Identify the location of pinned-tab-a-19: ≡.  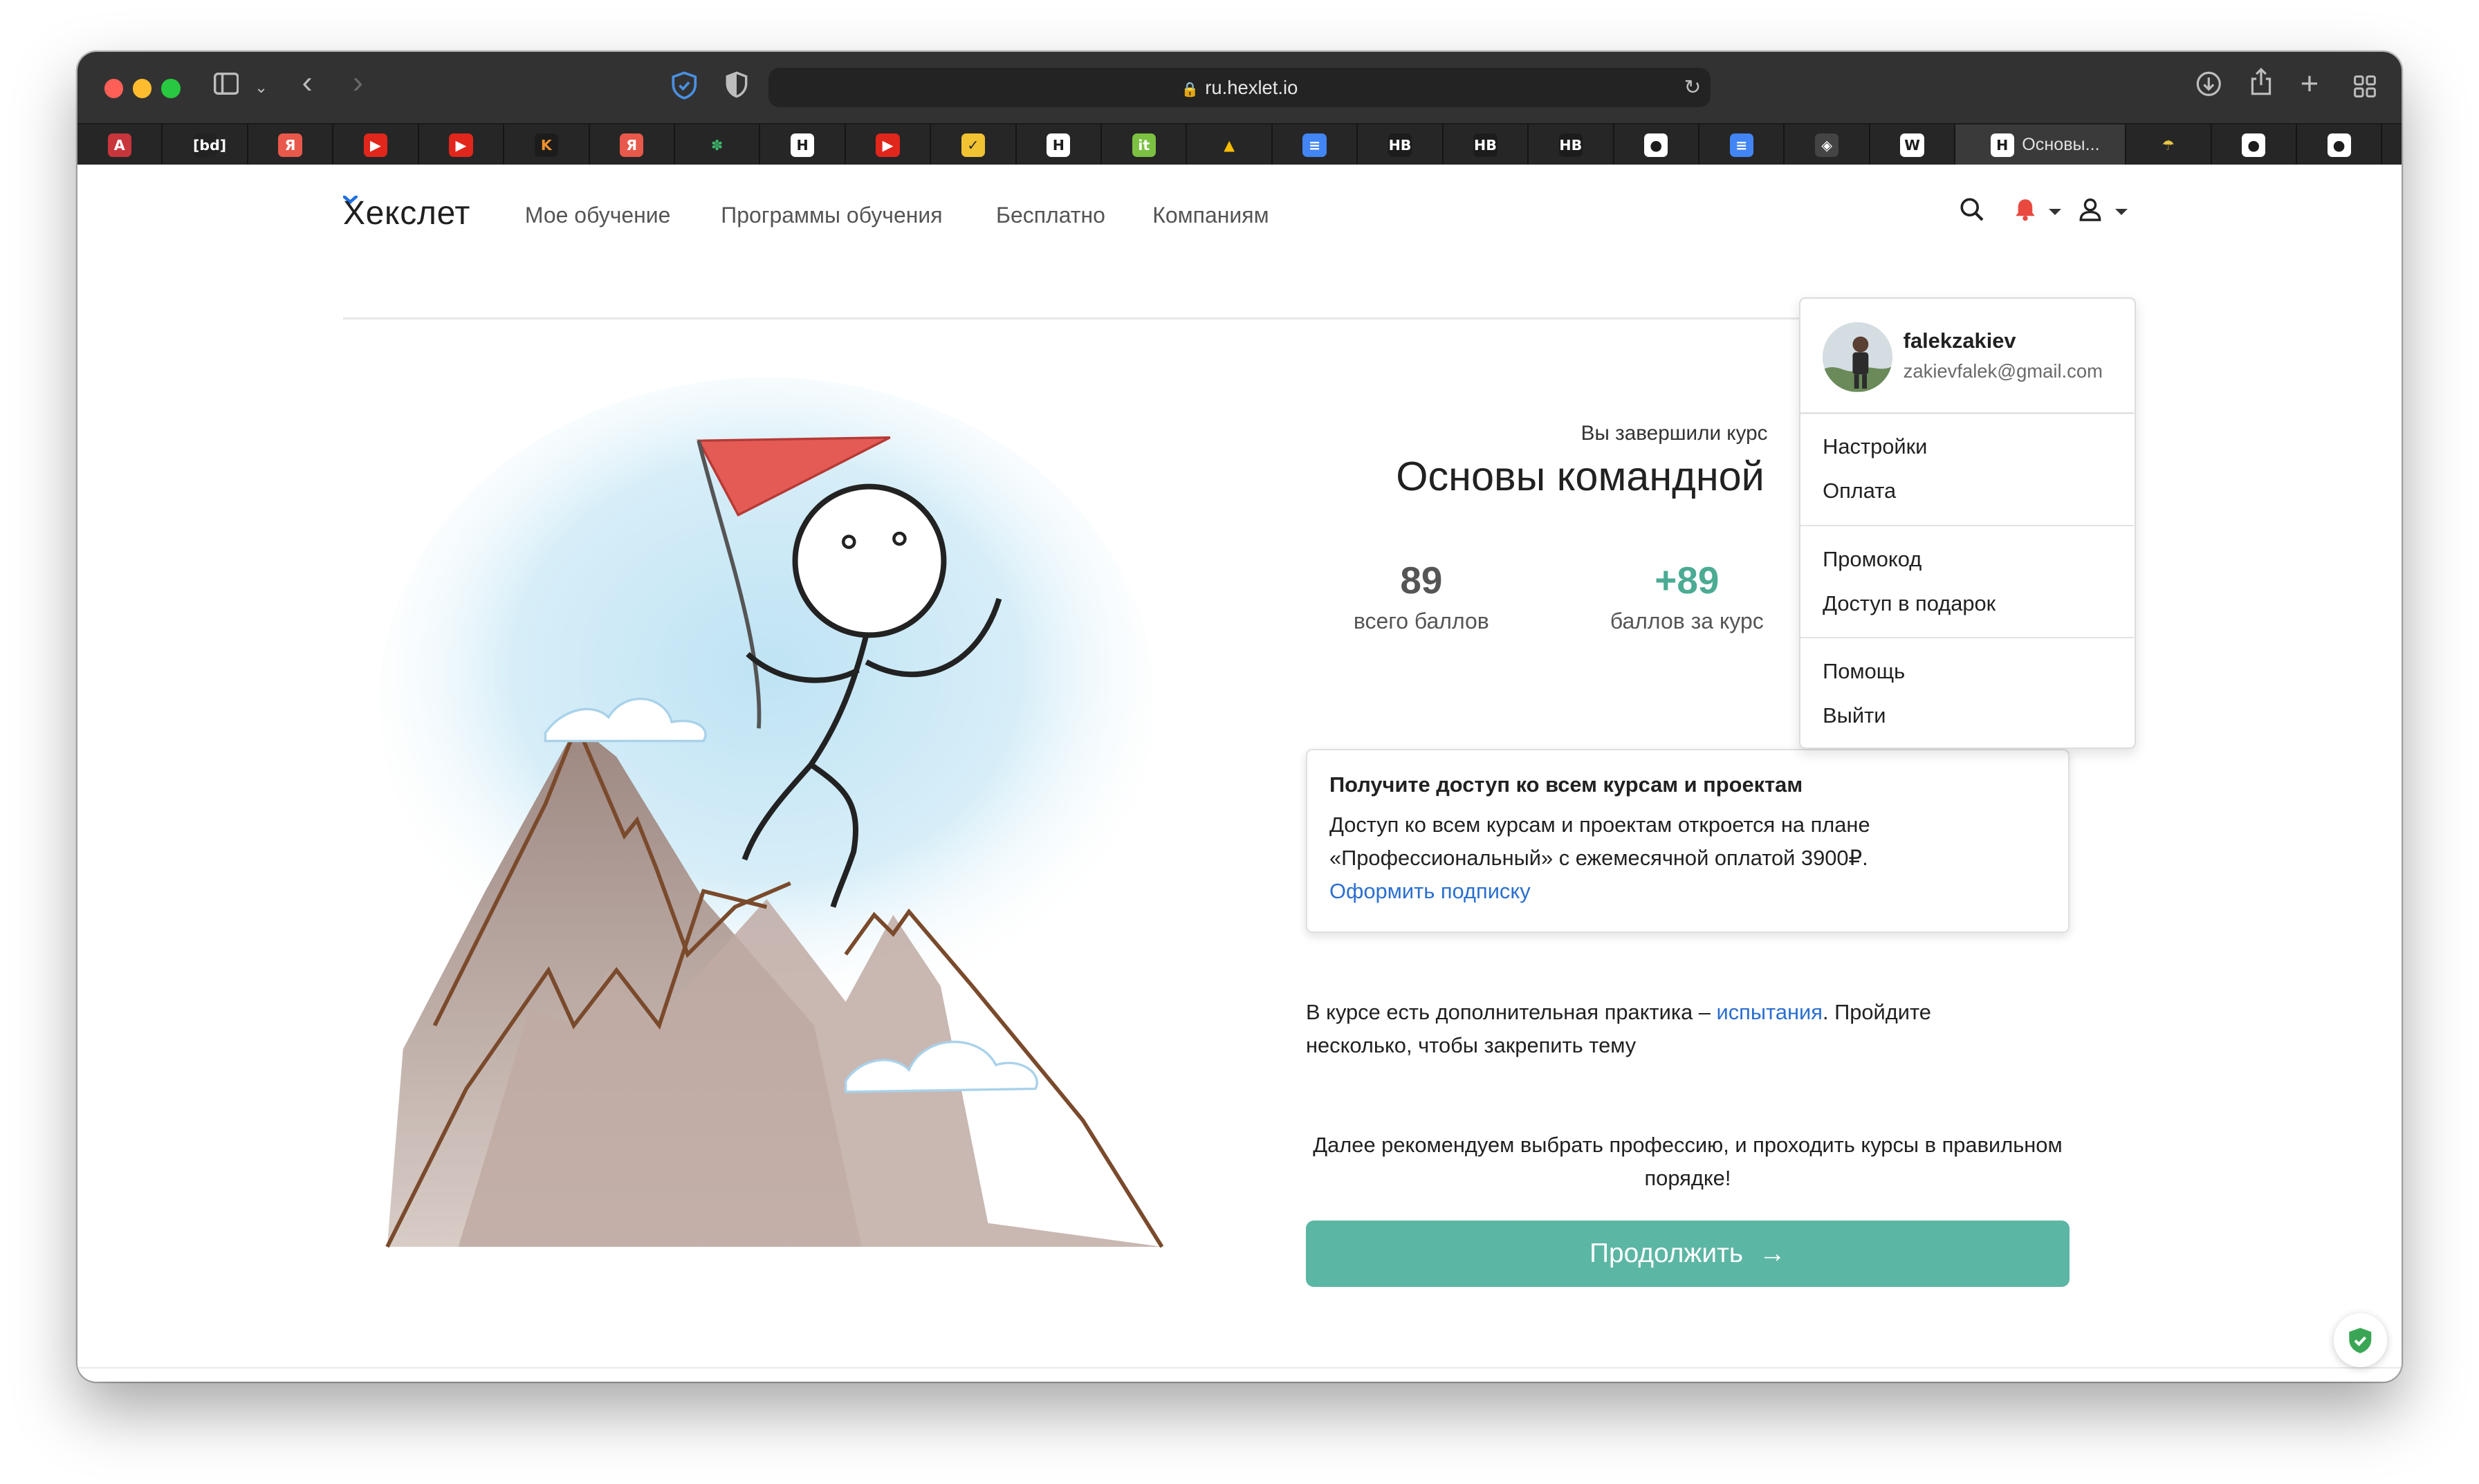
(1742, 145).